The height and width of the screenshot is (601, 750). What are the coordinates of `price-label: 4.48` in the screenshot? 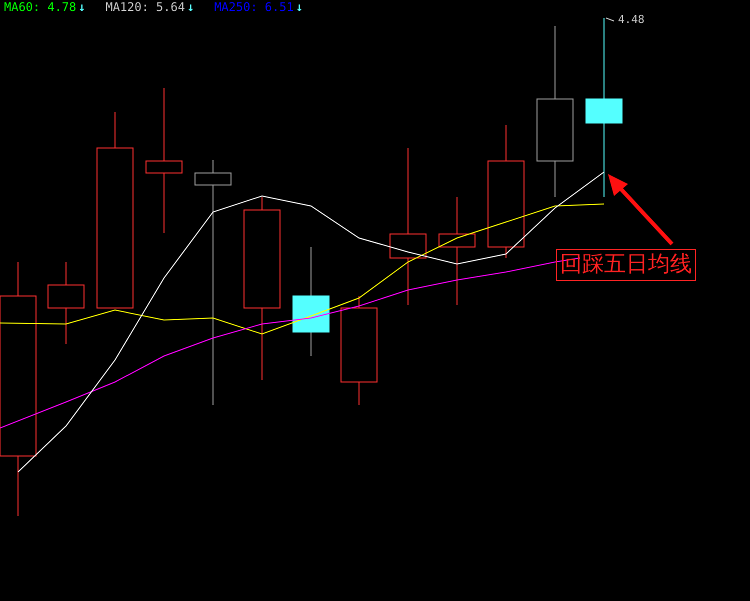 It's located at (631, 19).